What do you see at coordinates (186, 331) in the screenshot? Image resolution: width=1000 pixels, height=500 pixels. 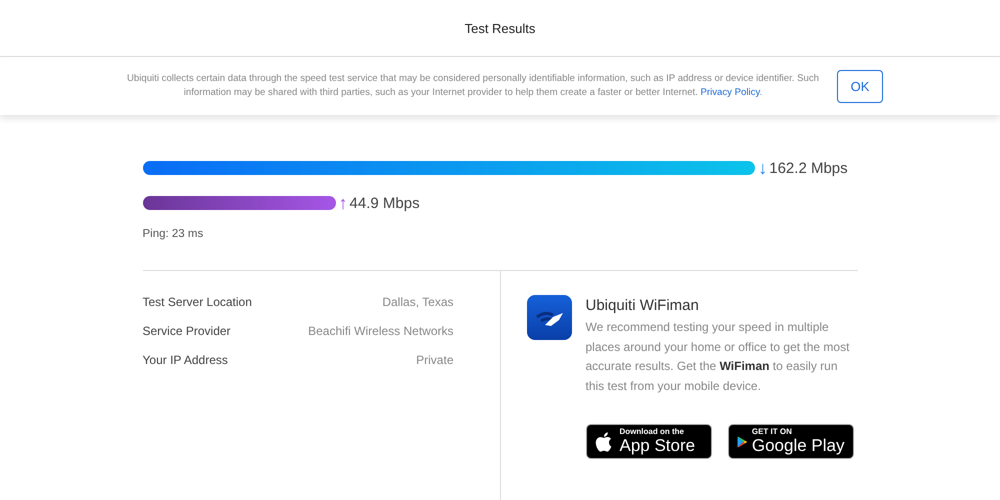 I see `detail-label: Service Provider` at bounding box center [186, 331].